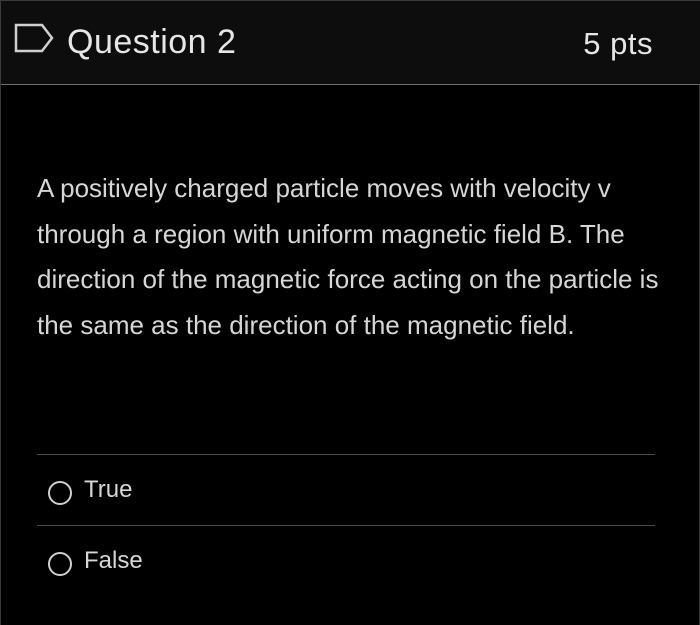  Describe the element at coordinates (152, 42) in the screenshot. I see `question-title: Question 2` at that location.